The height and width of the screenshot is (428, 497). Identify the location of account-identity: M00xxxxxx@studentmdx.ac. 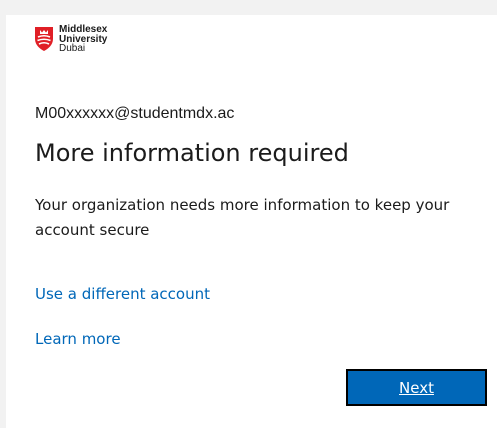
(135, 113).